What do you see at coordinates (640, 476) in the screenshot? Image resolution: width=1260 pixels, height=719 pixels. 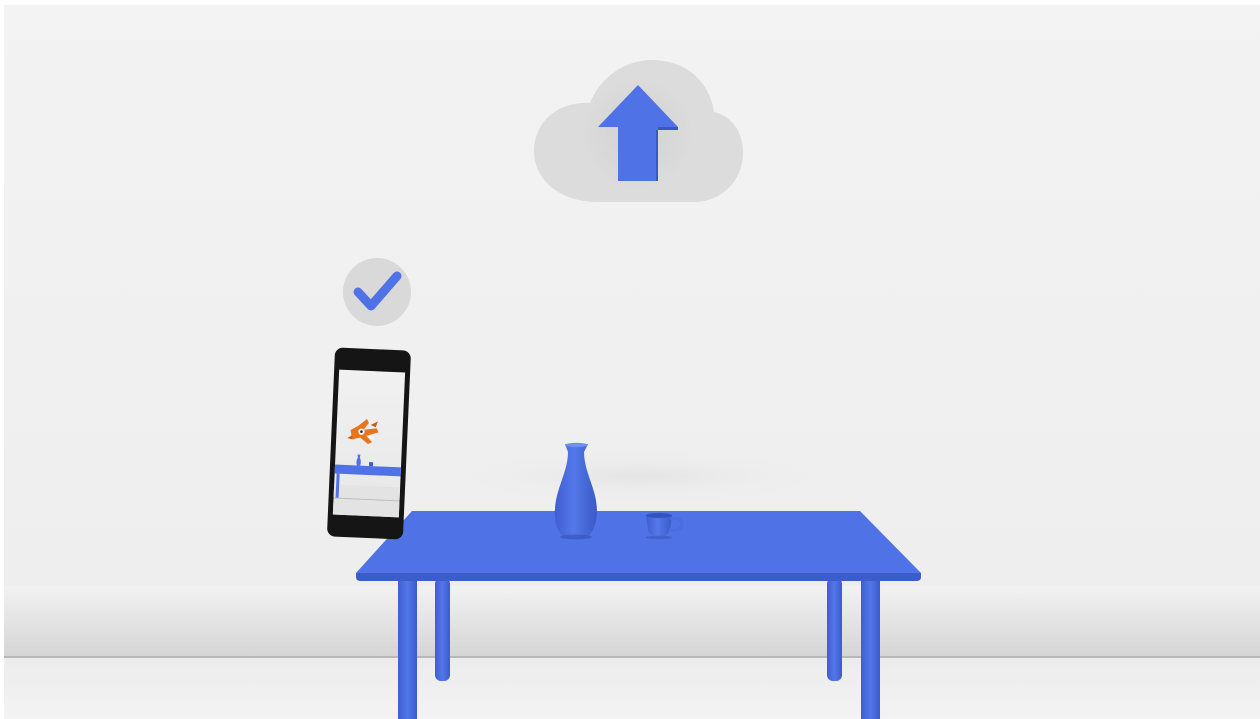 I see `table-shadow` at bounding box center [640, 476].